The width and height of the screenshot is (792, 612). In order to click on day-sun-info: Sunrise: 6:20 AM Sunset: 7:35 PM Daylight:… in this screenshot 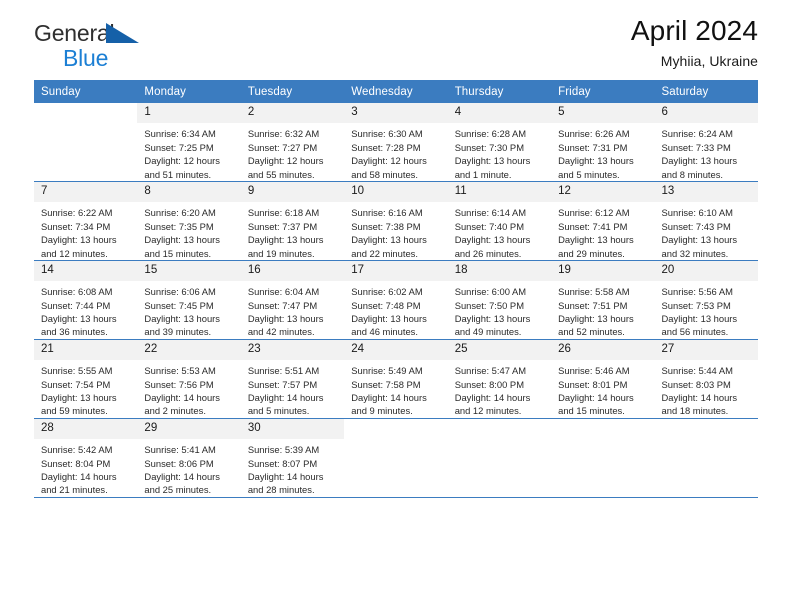, I will do `click(188, 231)`.